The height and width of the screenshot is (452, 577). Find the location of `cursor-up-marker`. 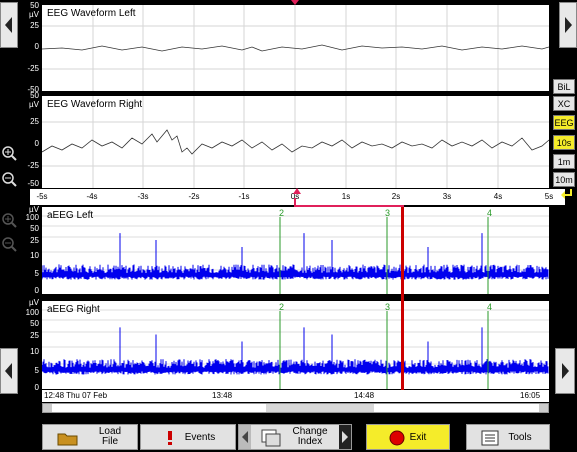

cursor-up-marker is located at coordinates (297, 191).